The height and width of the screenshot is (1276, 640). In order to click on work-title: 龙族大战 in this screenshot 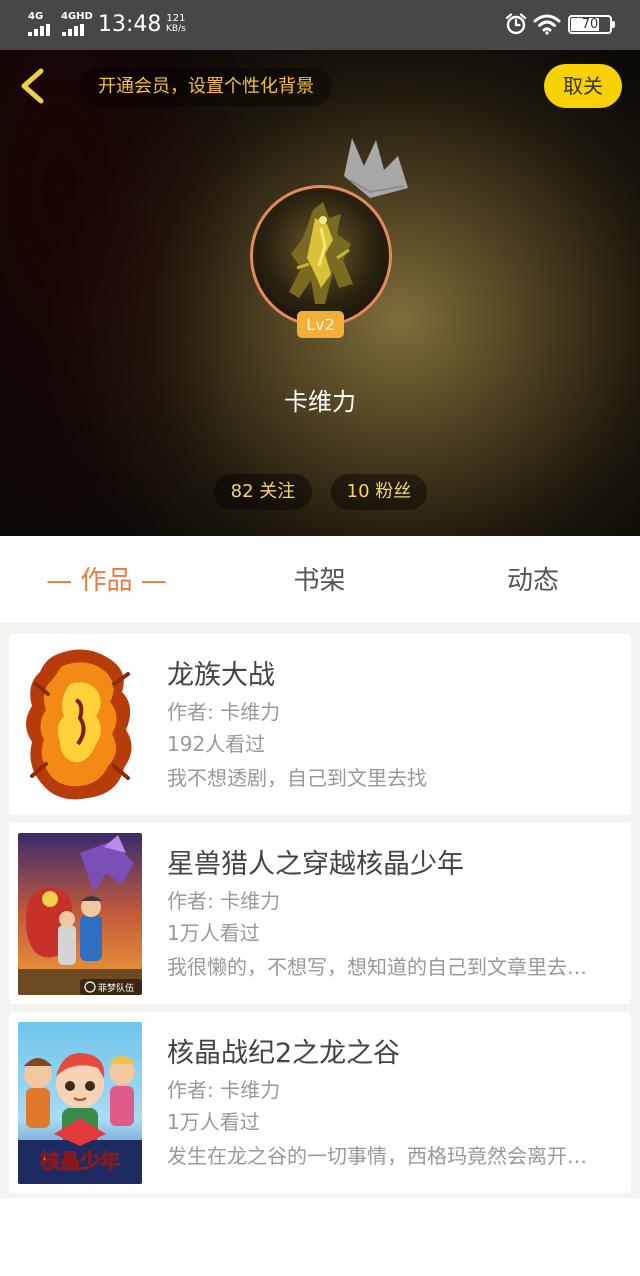, I will do `click(221, 675)`.